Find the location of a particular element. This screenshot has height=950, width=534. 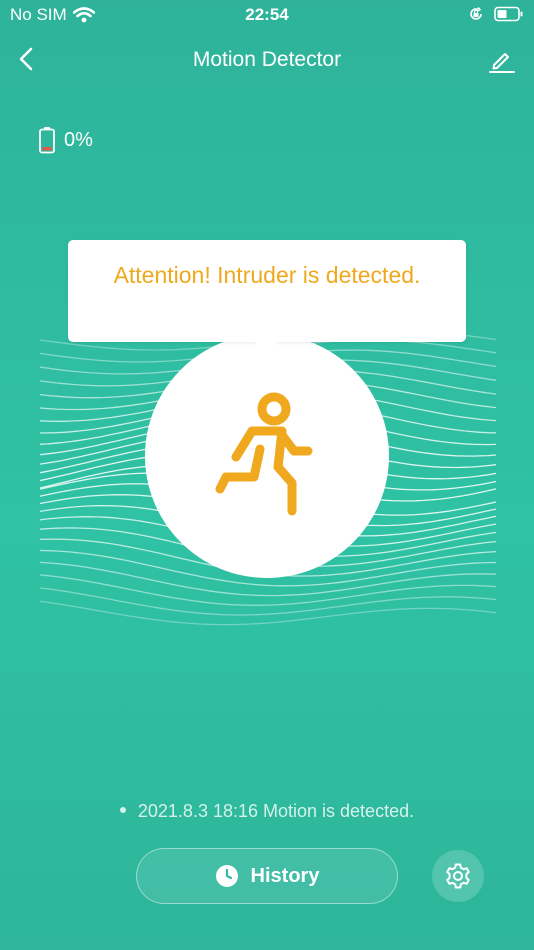

motion-status-circle is located at coordinates (267, 456).